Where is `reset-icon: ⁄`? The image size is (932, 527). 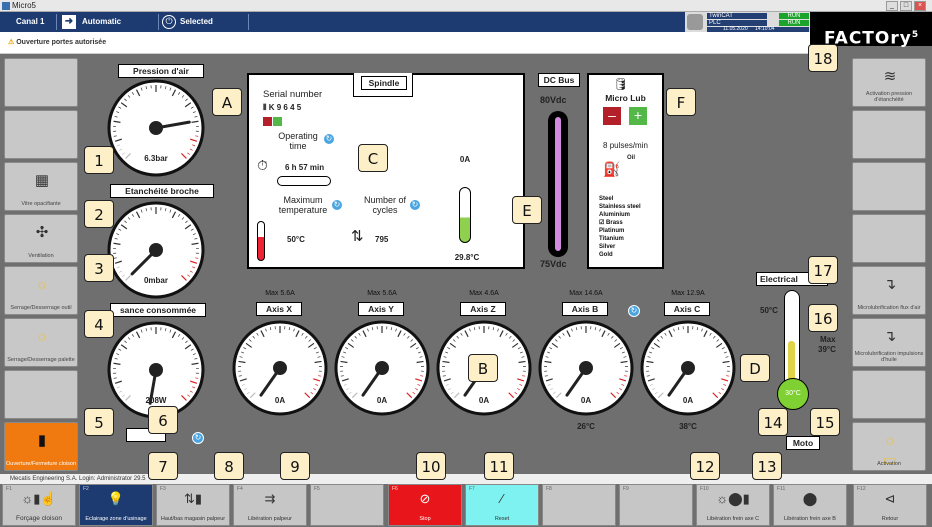 reset-icon: ⁄ is located at coordinates (502, 498).